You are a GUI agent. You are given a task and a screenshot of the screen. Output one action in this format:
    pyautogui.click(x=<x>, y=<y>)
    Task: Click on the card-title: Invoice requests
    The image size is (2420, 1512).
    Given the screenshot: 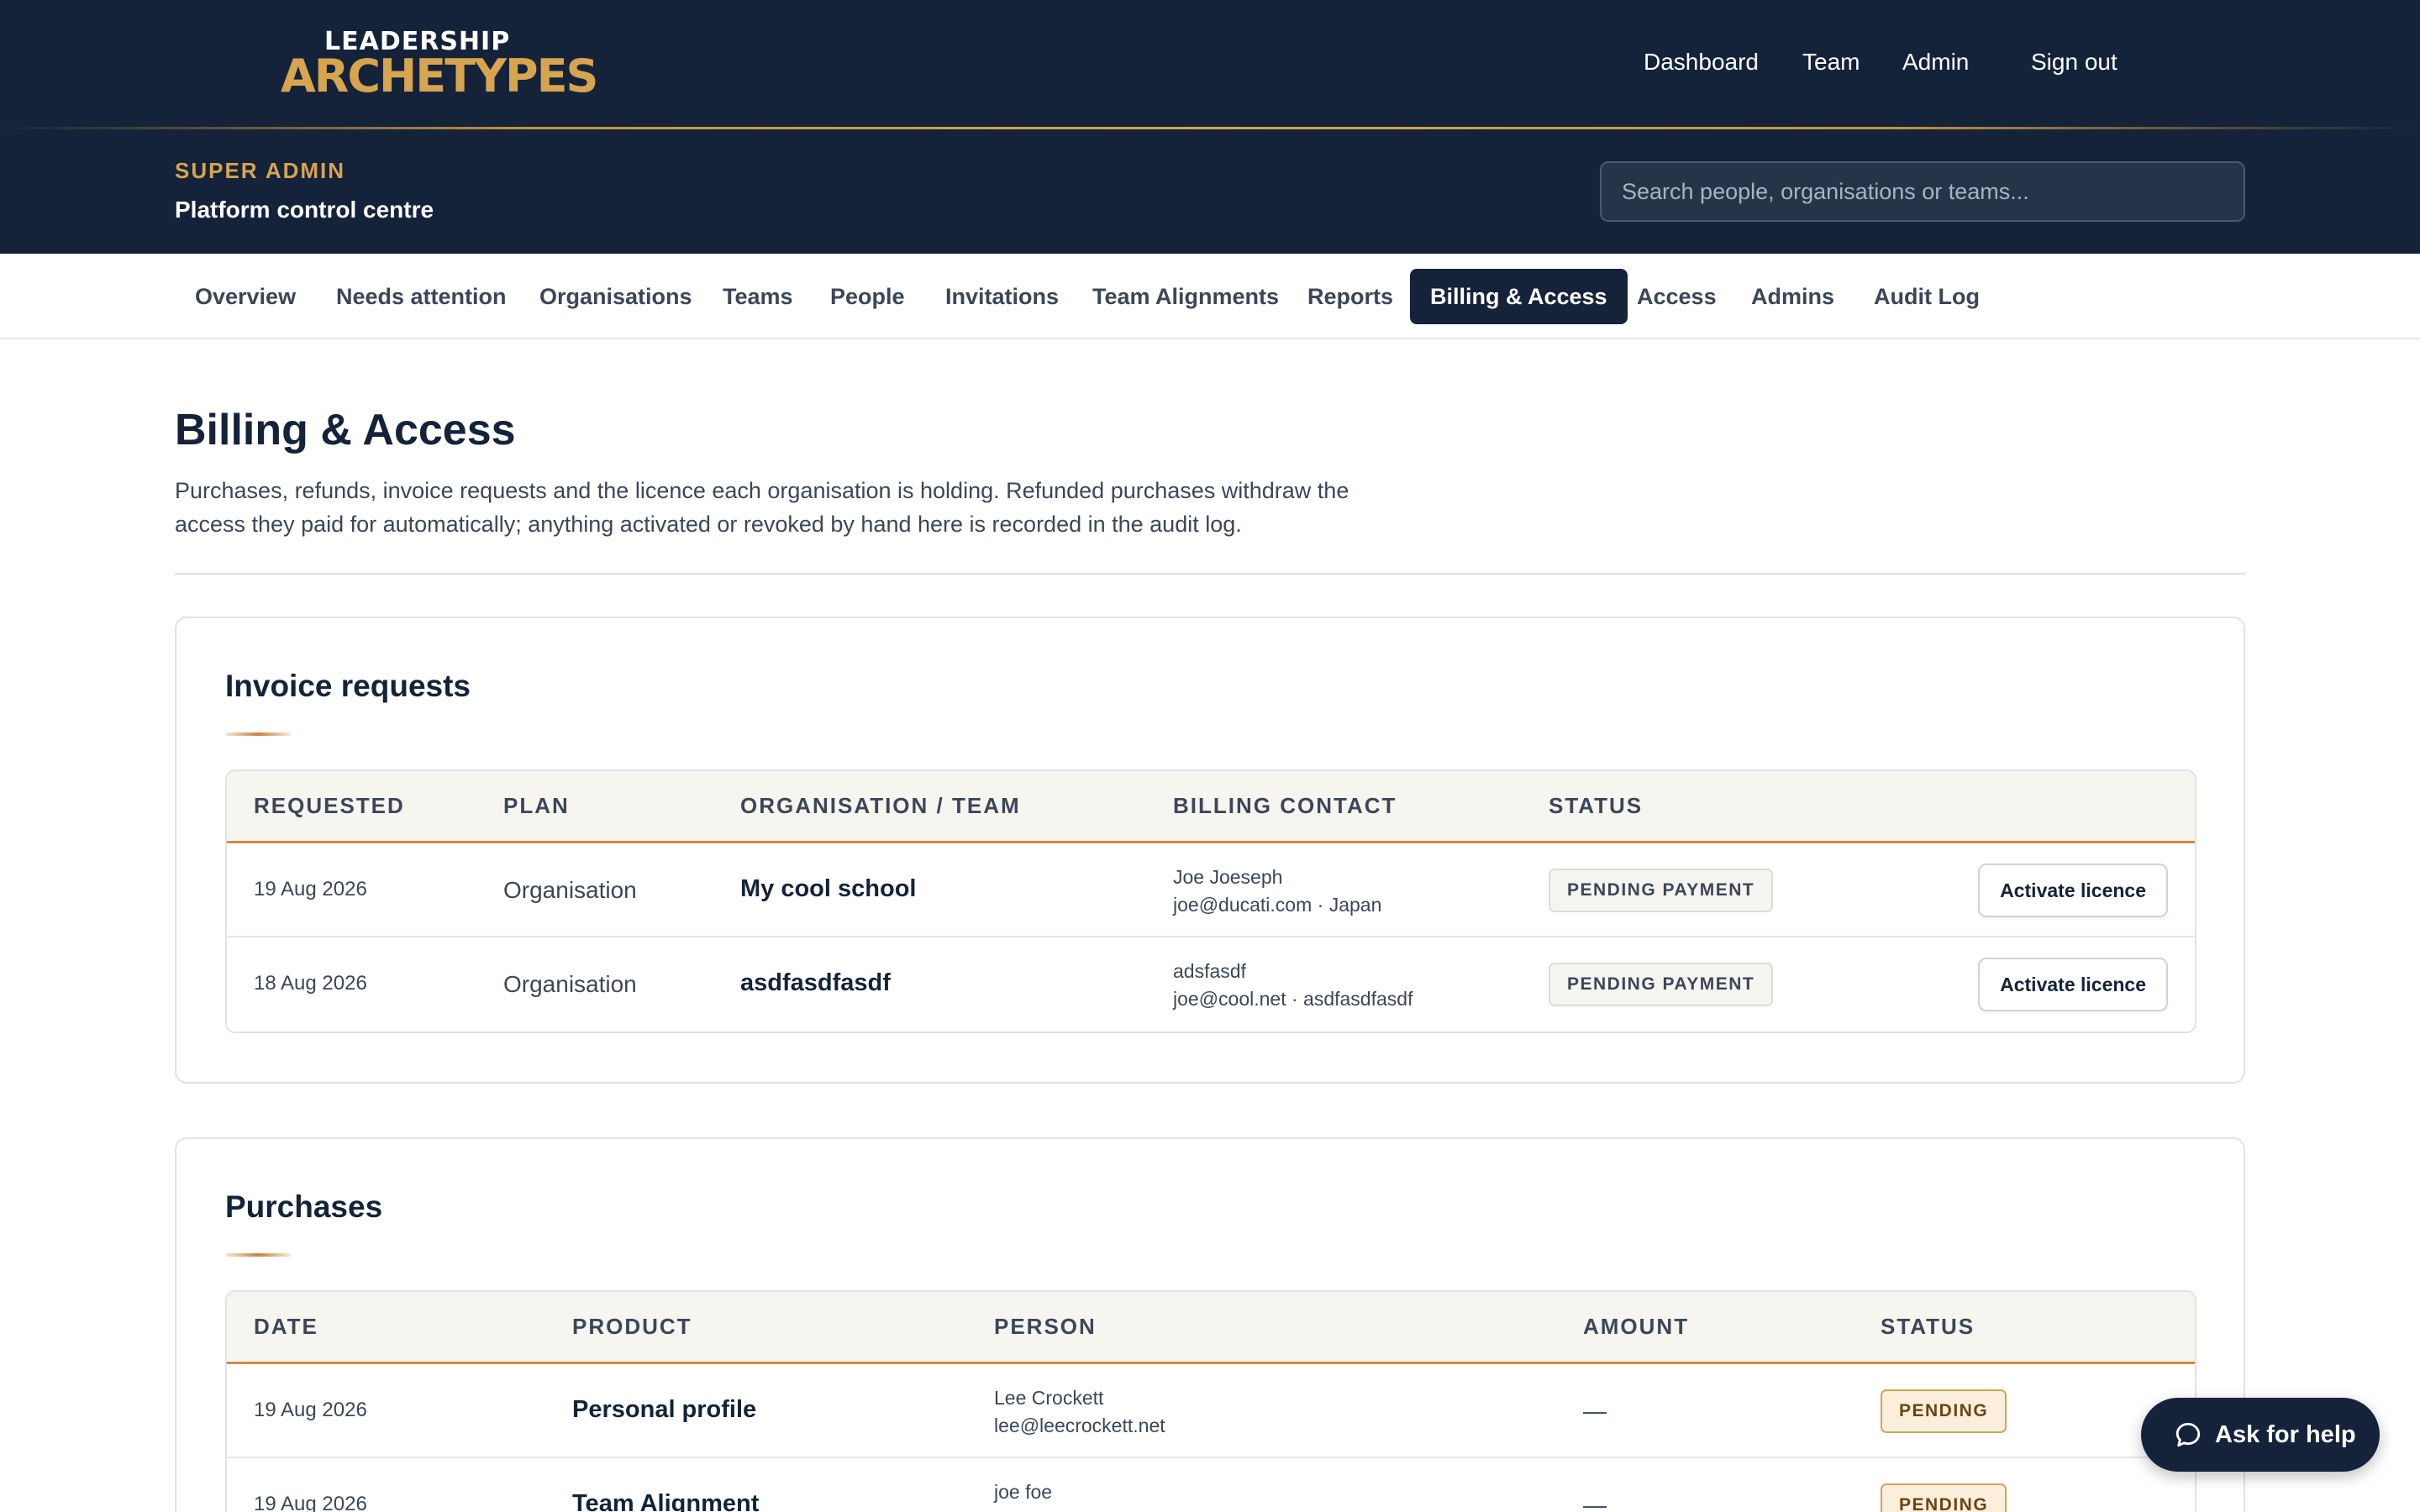 What is the action you would take?
    pyautogui.click(x=348, y=686)
    